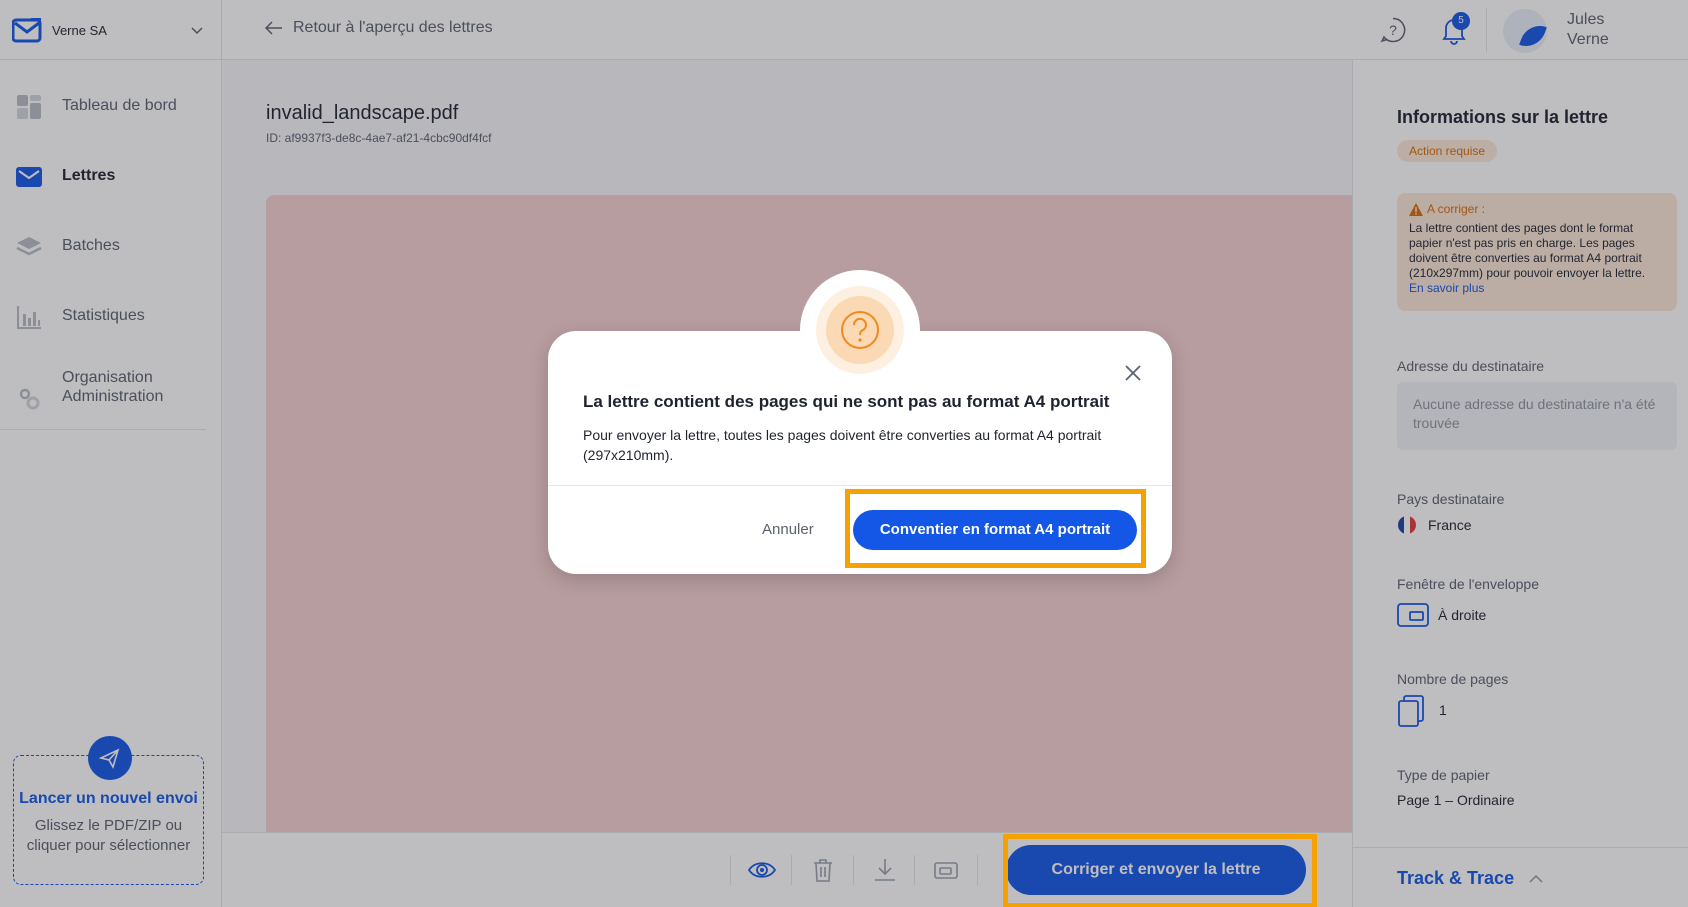 This screenshot has height=907, width=1688. I want to click on highlight-convert-button, so click(995, 528).